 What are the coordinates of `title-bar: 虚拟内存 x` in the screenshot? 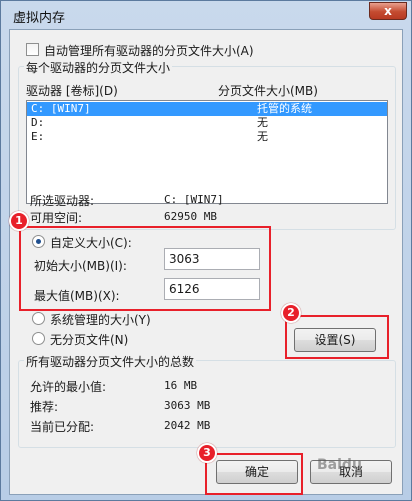 It's located at (206, 15).